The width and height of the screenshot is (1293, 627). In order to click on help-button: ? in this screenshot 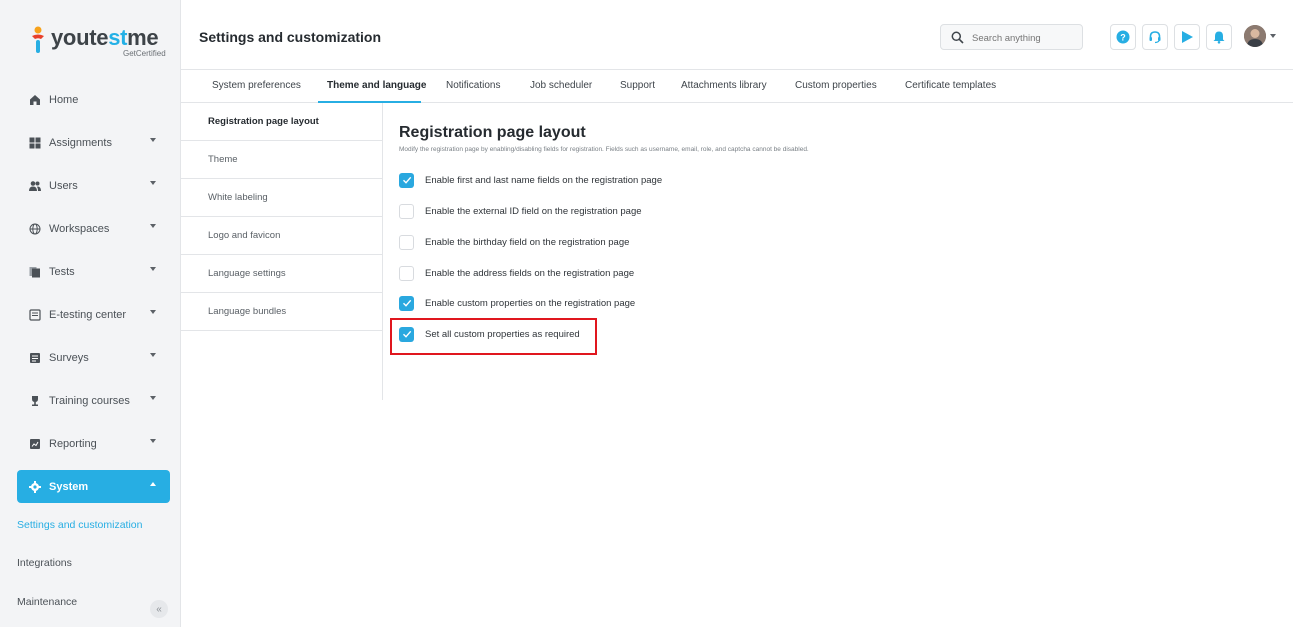, I will do `click(1123, 37)`.